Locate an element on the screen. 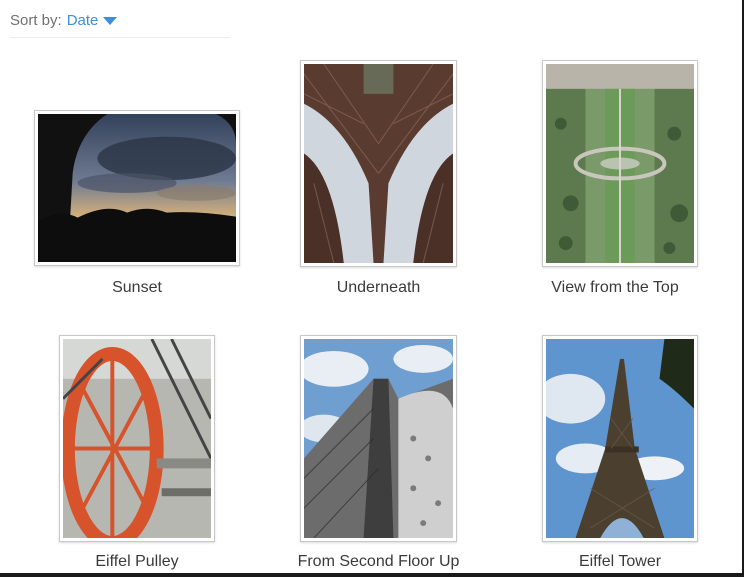 This screenshot has width=744, height=577. eiffel-tower-image is located at coordinates (620, 438).